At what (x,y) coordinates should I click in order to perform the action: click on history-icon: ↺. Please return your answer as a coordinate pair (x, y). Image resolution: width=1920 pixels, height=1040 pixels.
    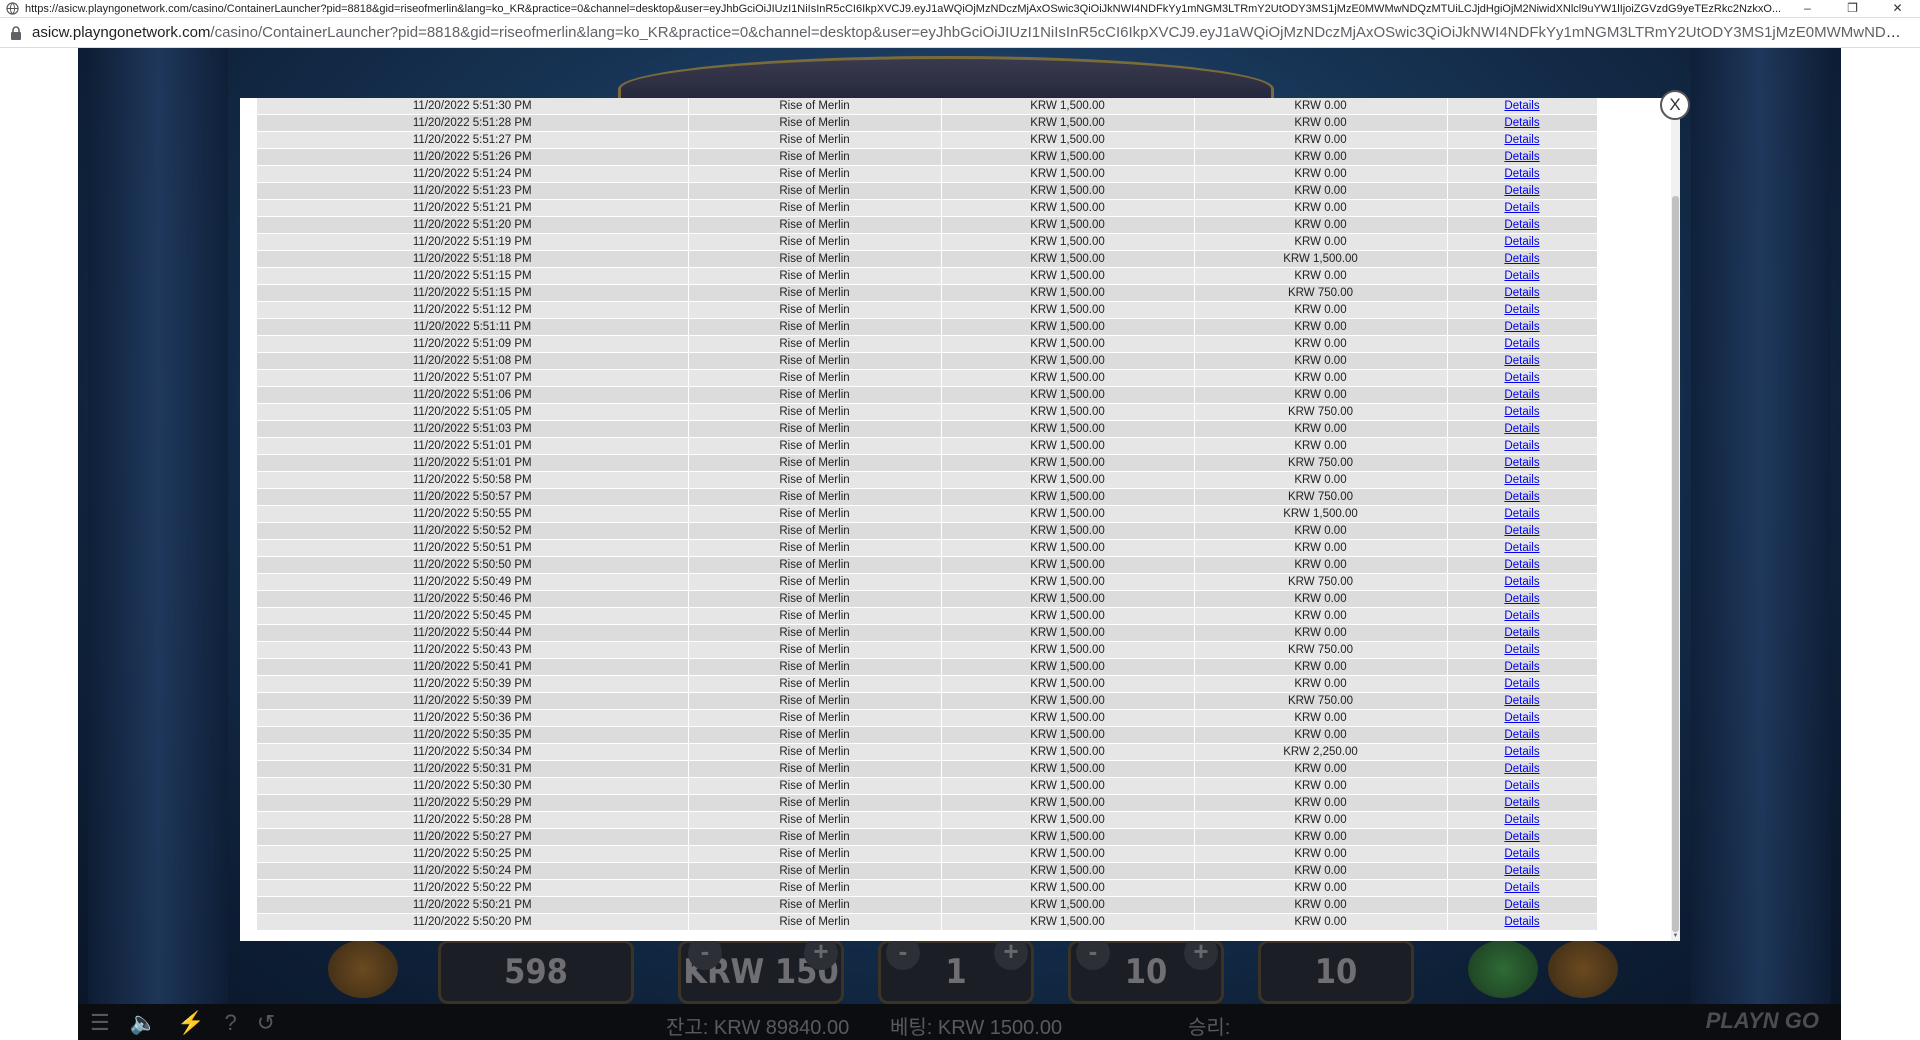
    Looking at the image, I should click on (266, 1023).